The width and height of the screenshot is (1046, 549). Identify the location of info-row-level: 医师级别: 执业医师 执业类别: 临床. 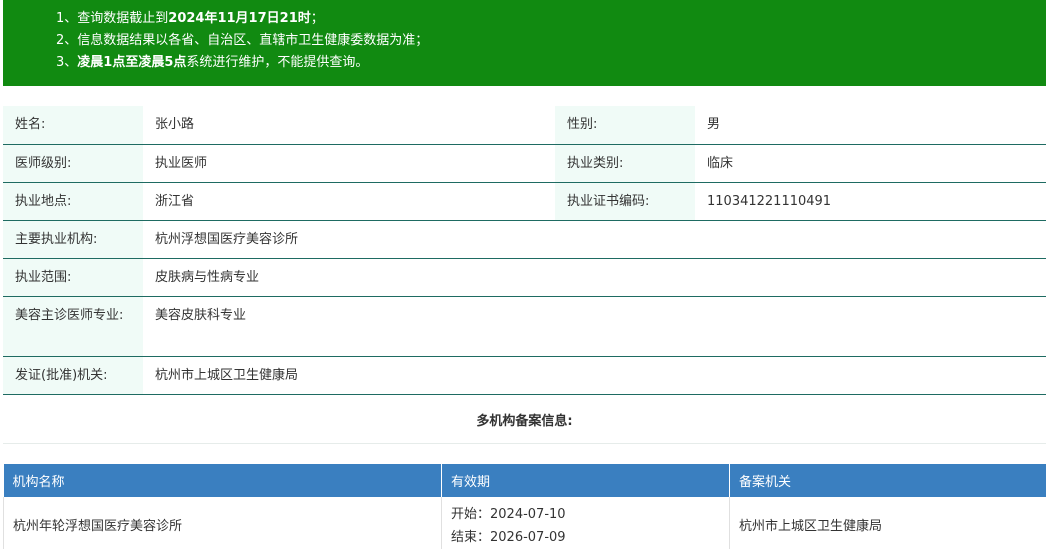
(524, 163).